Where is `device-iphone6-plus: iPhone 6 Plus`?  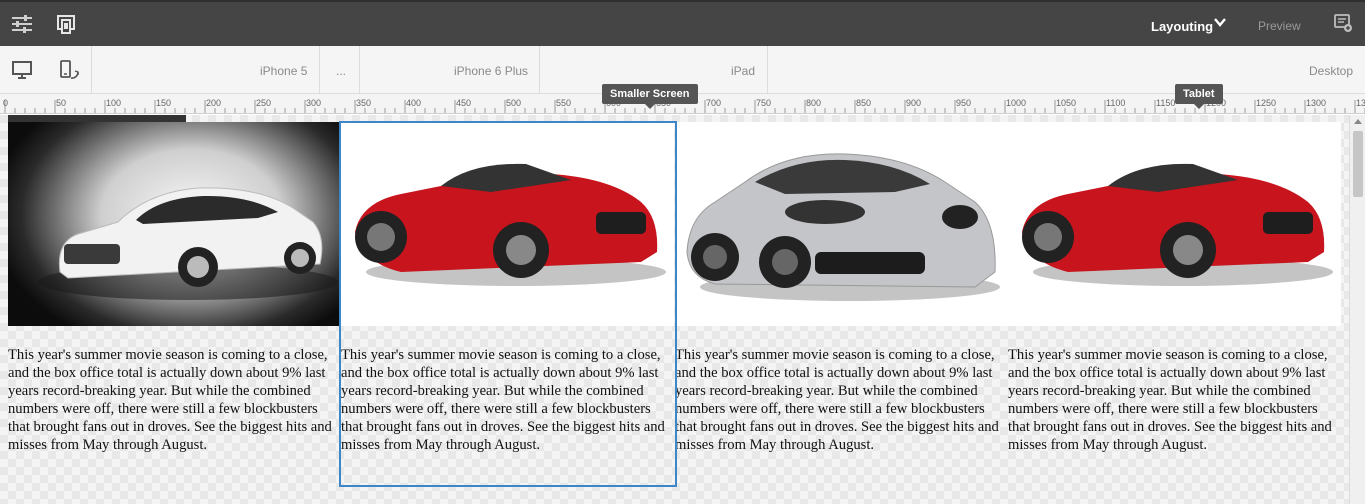
device-iphone6-plus: iPhone 6 Plus is located at coordinates (491, 71).